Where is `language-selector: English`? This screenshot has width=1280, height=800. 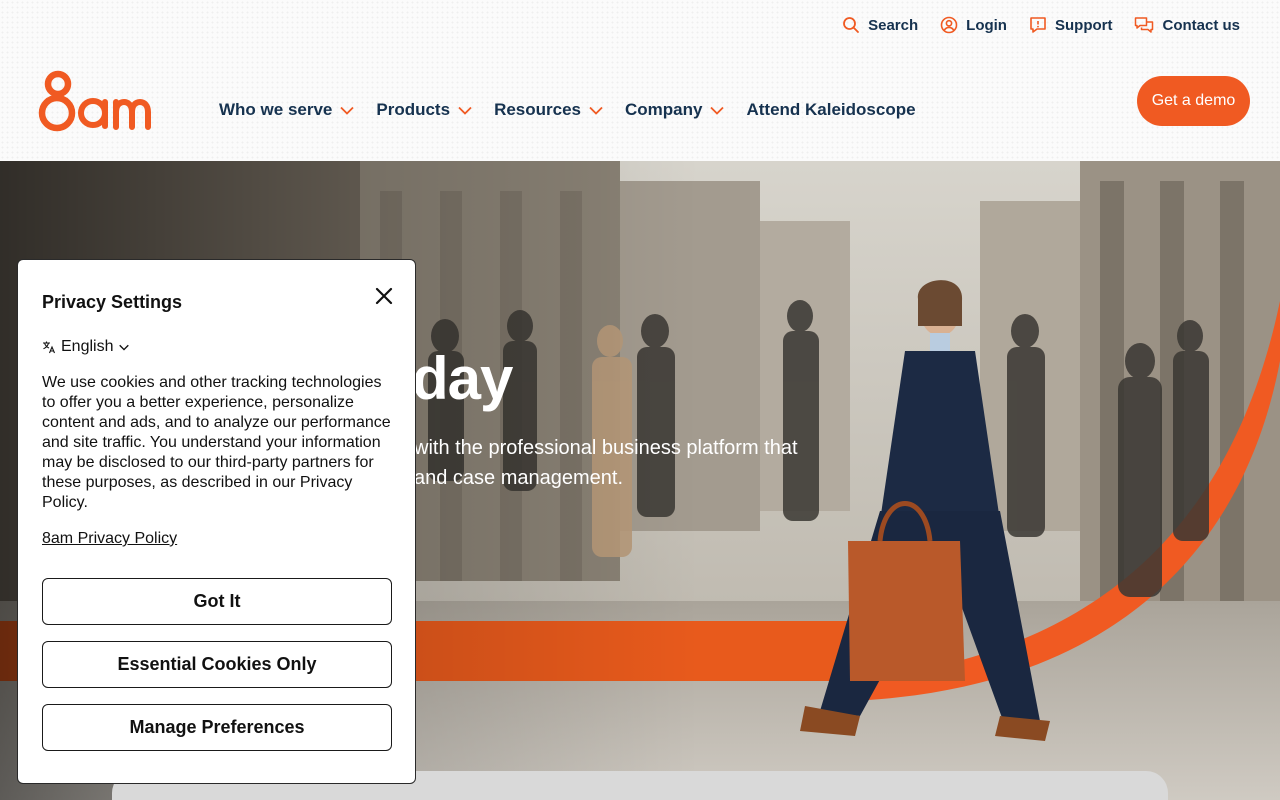 language-selector: English is located at coordinates (86, 347).